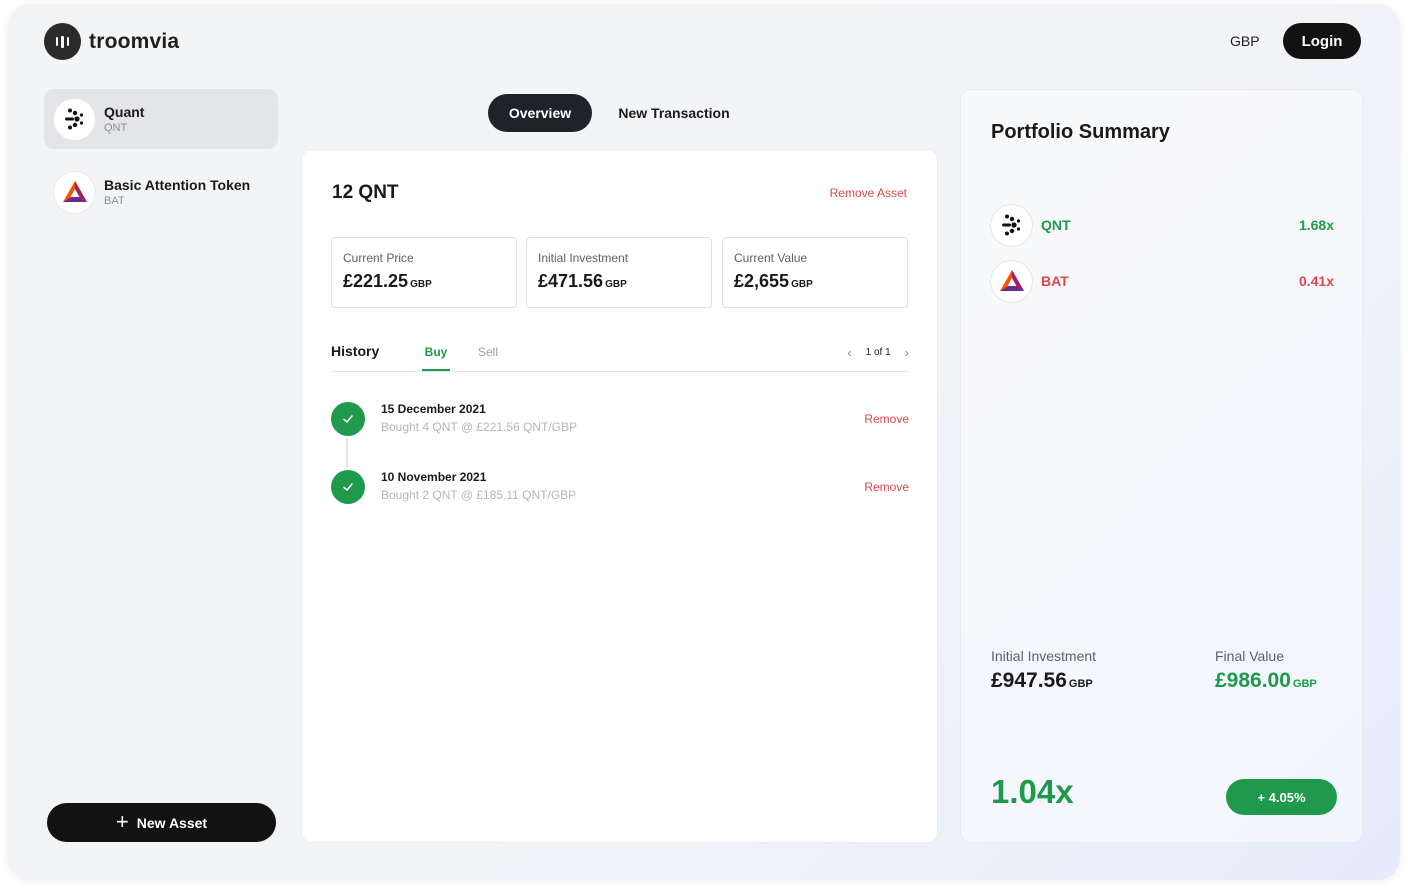 This screenshot has height=888, width=1408. I want to click on tab-buy: Buy, so click(436, 353).